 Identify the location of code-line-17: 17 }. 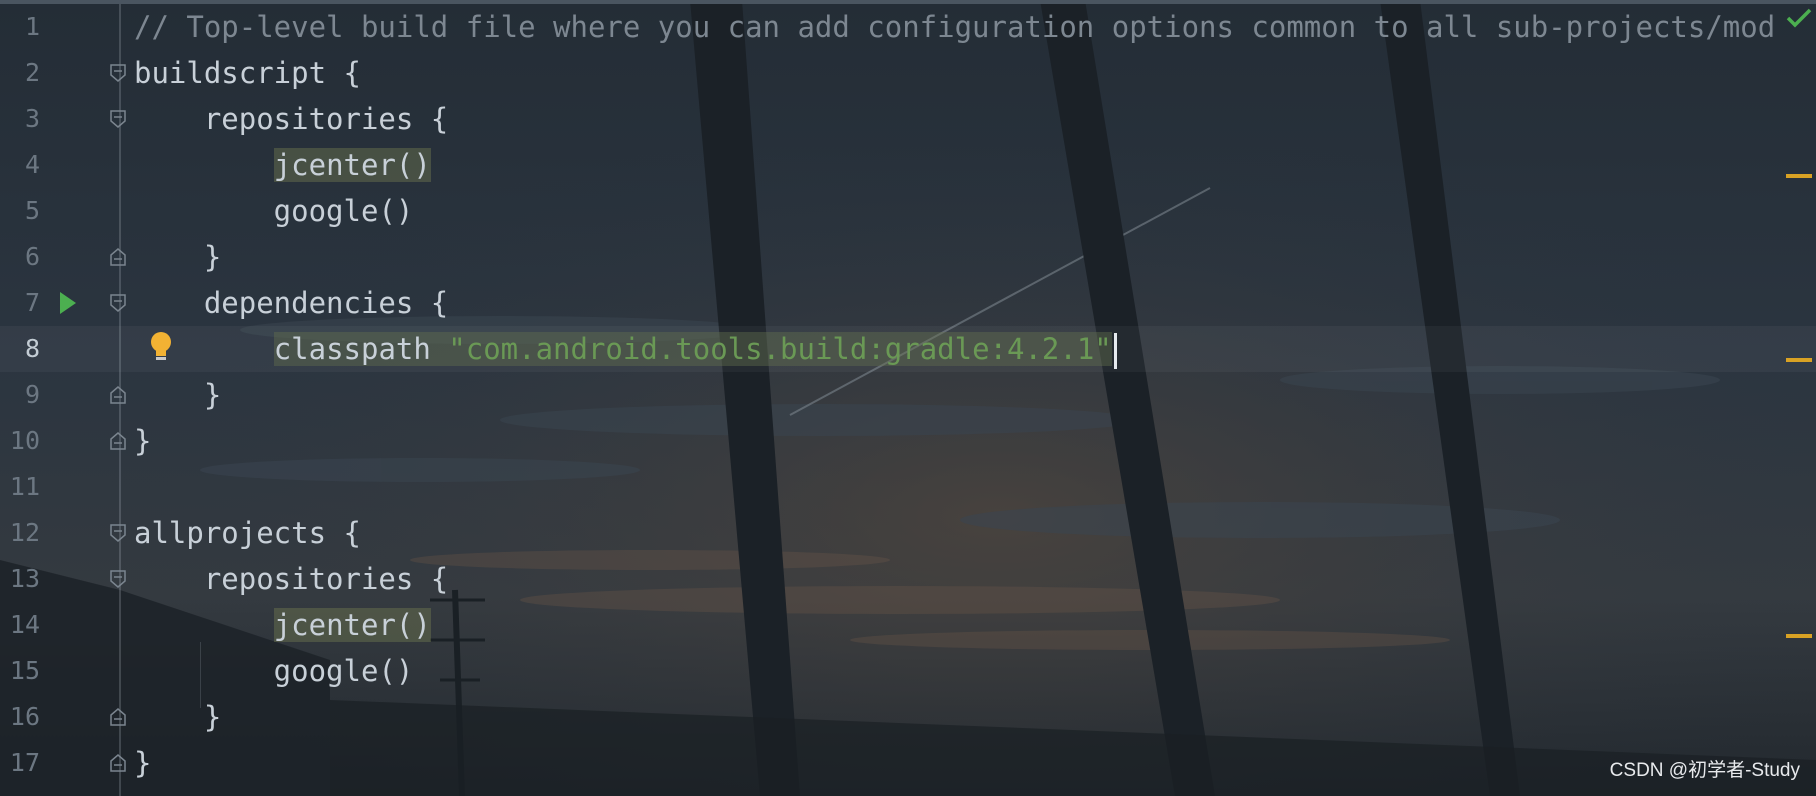
(908, 763).